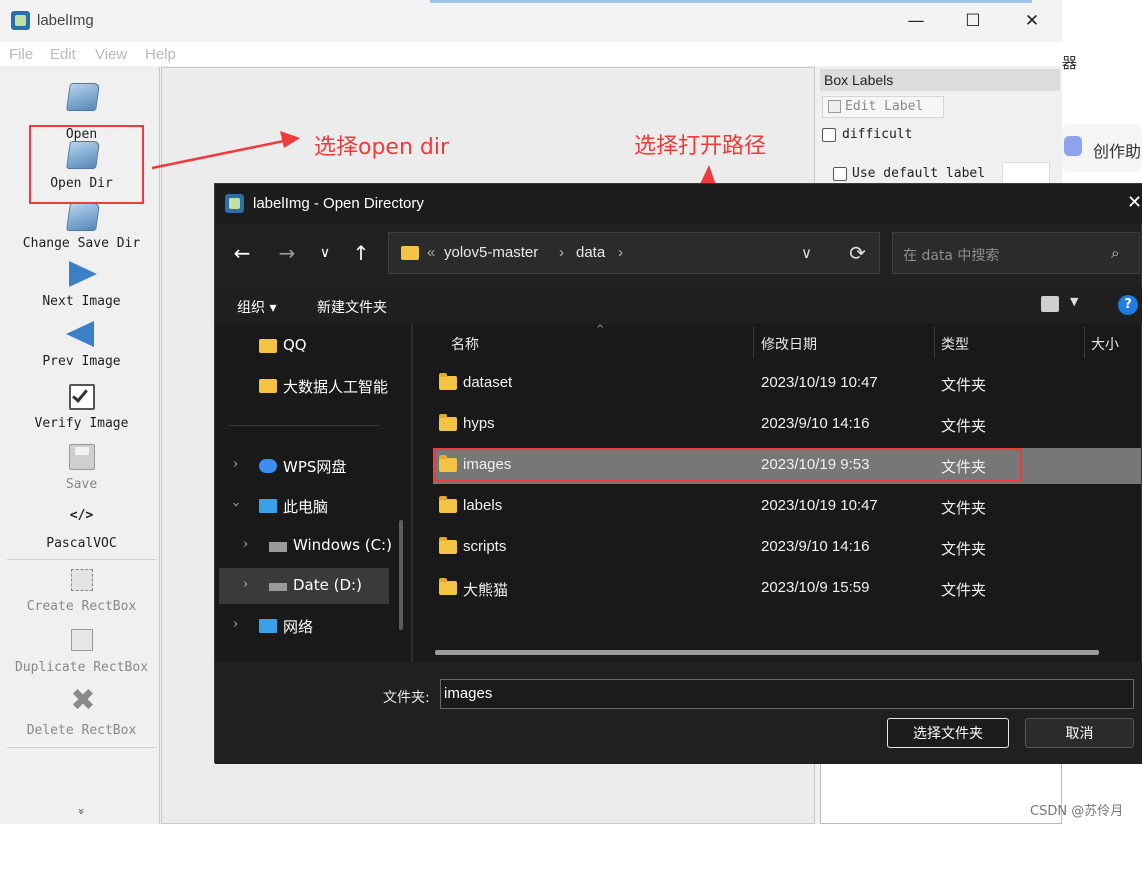 This screenshot has width=1142, height=890. I want to click on open-path-annotation: 选择打开路径, so click(700, 146).